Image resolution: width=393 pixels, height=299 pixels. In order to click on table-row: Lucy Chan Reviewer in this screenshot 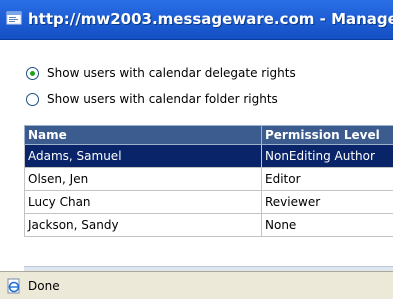, I will do `click(208, 202)`.